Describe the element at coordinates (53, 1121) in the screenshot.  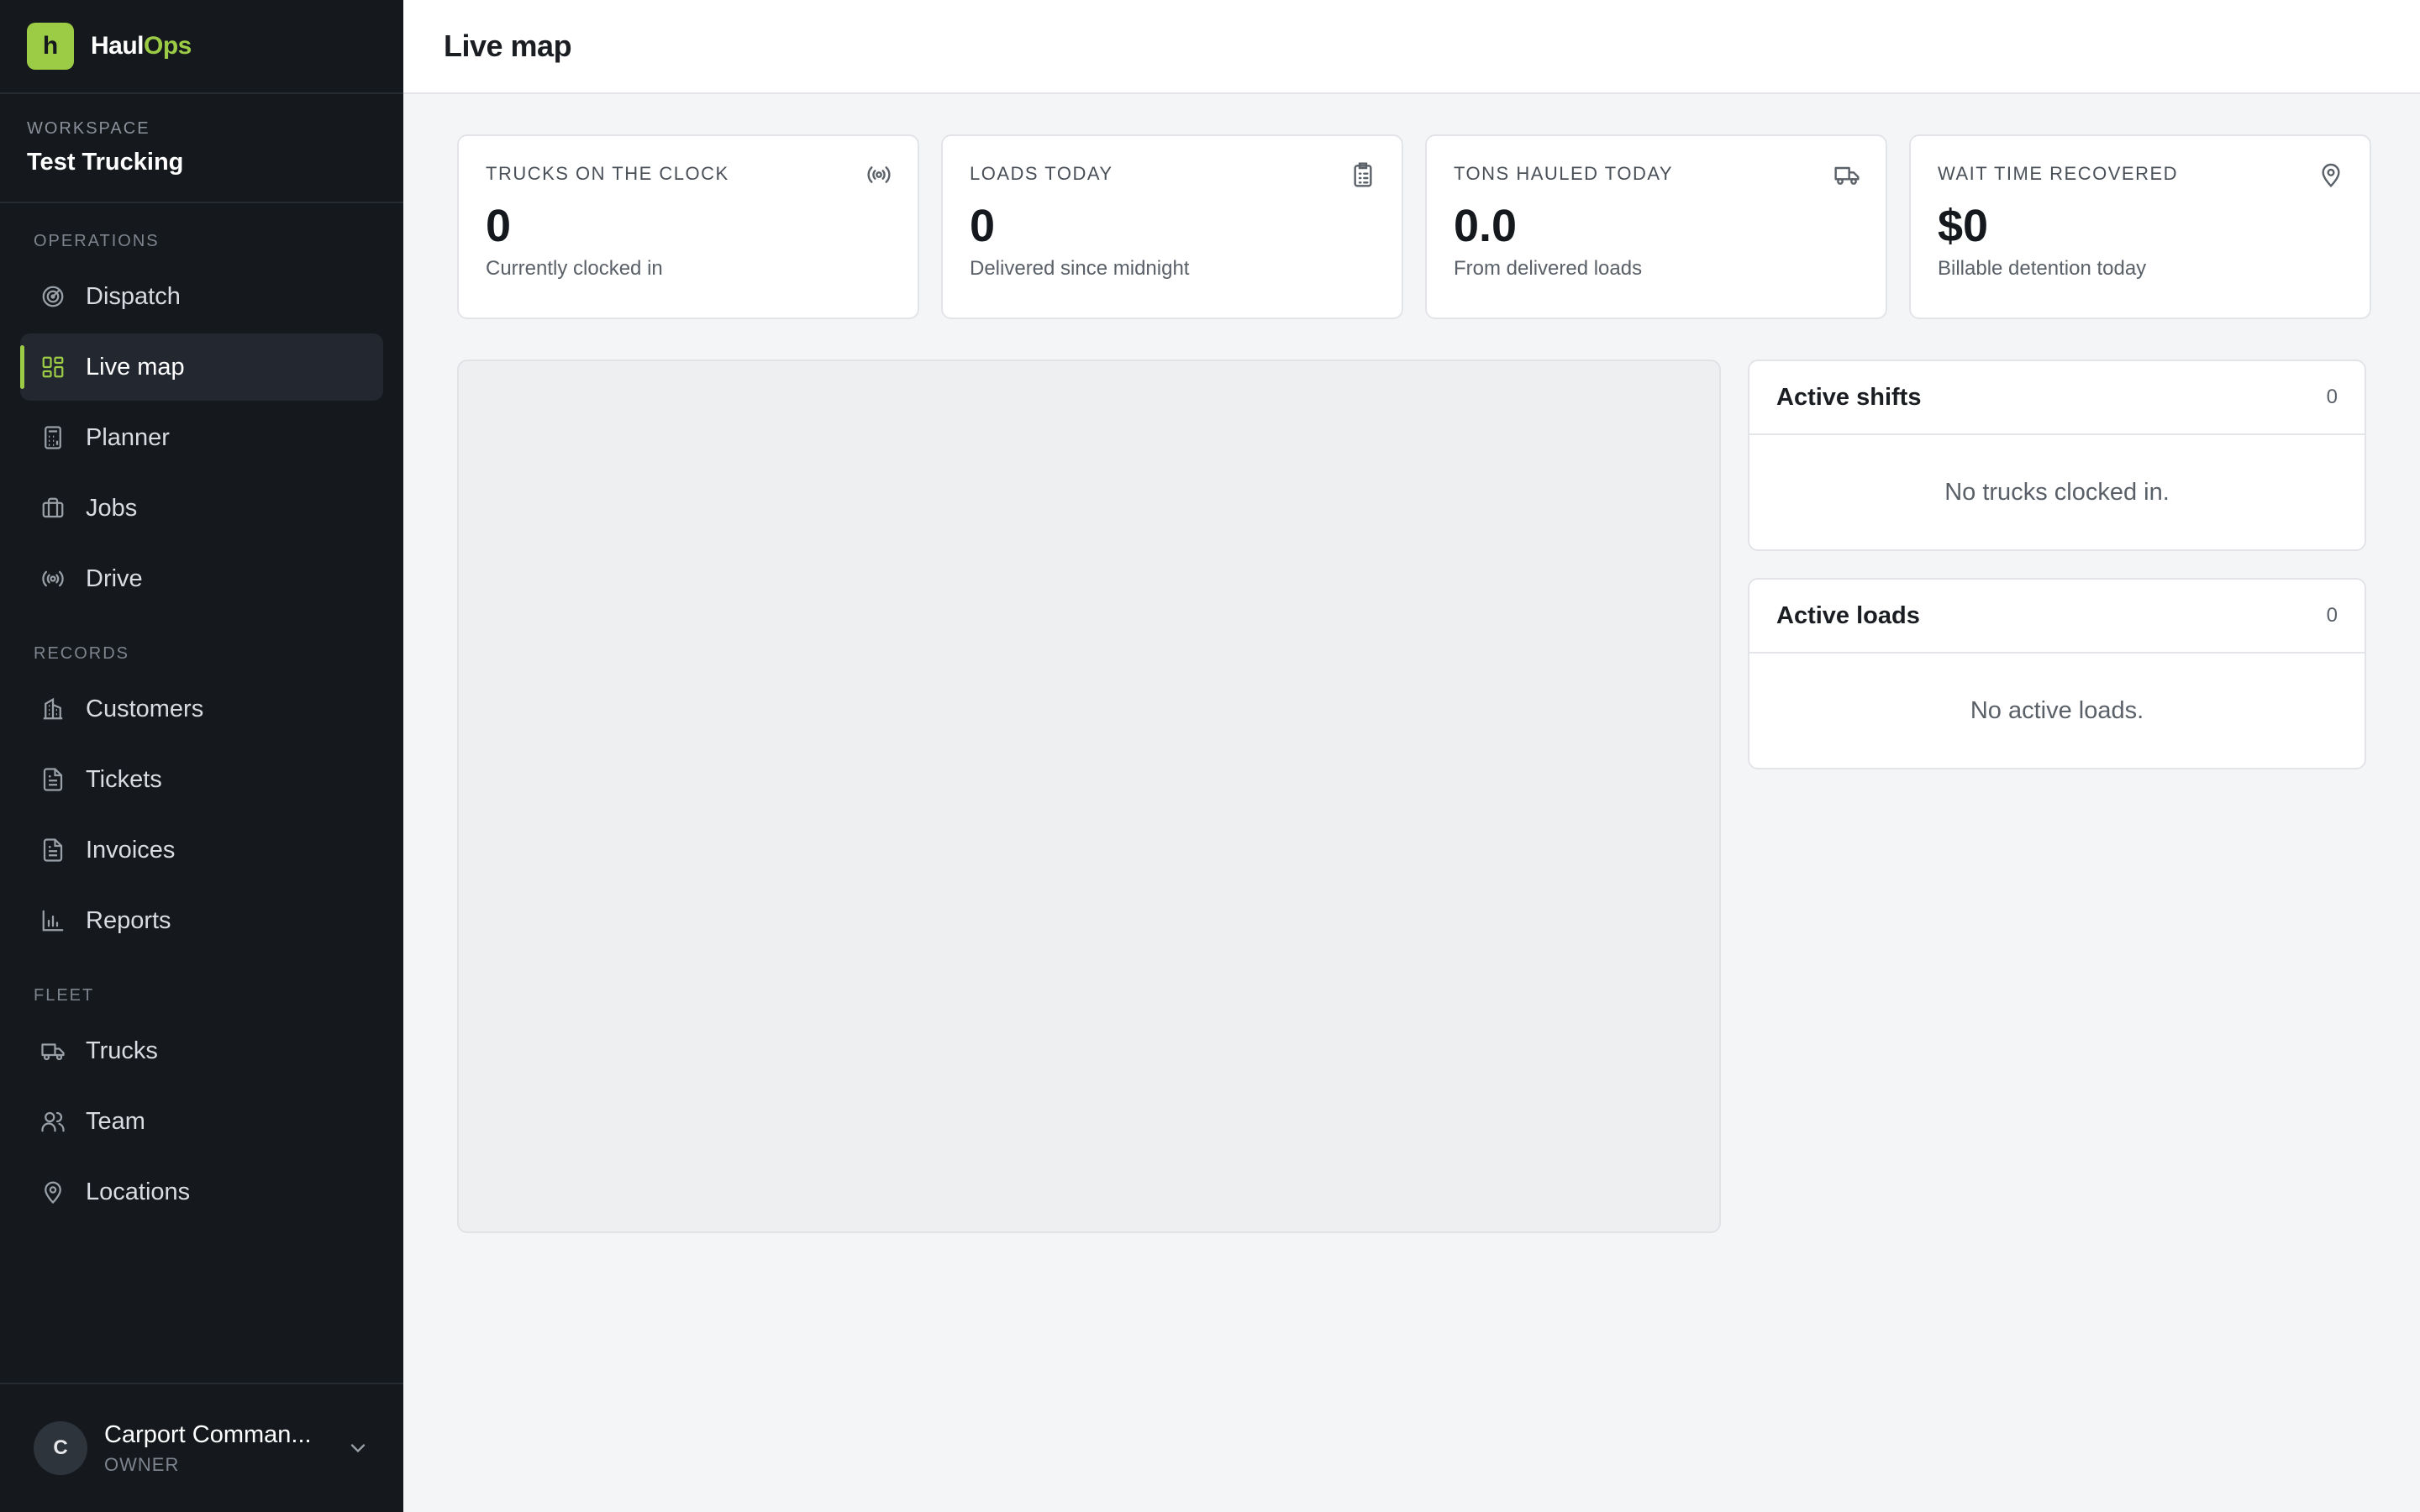
I see `users-icon` at that location.